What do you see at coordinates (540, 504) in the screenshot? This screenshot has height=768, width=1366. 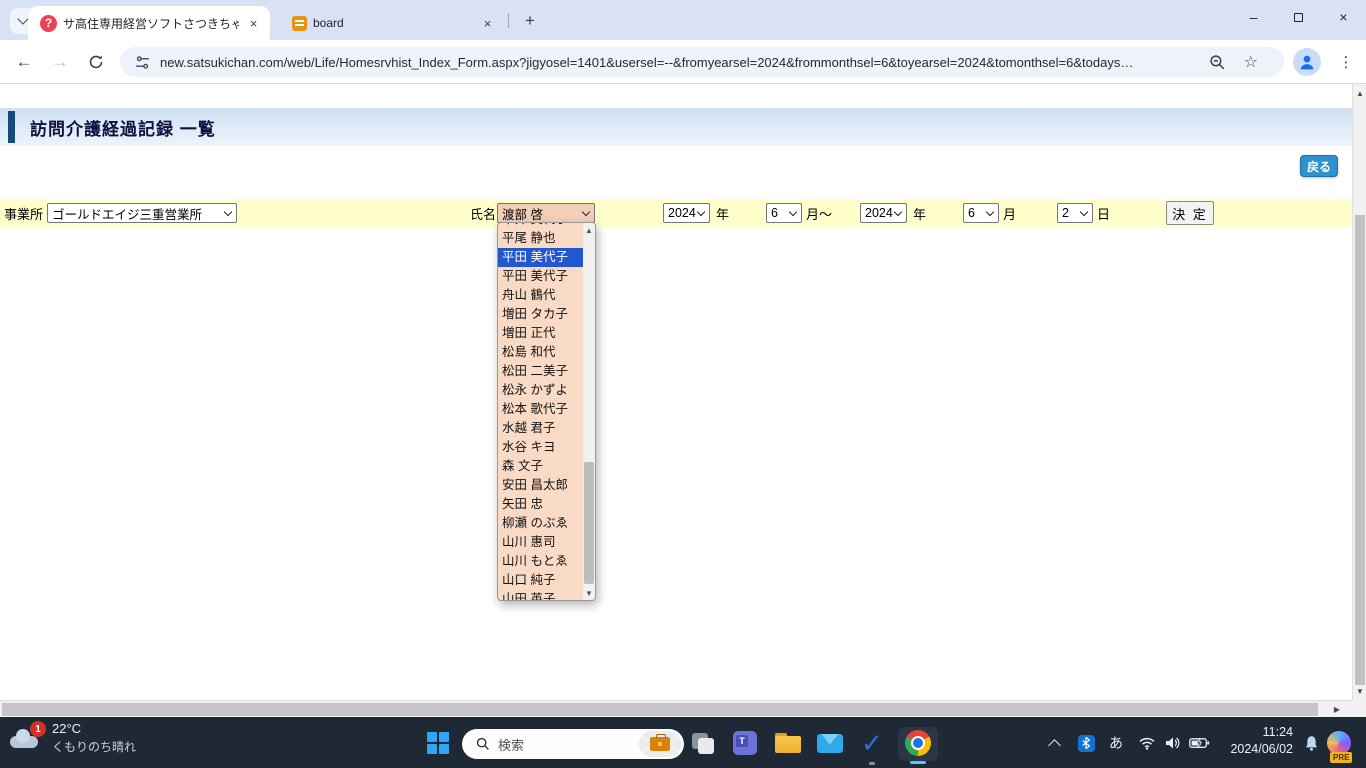 I see `dropdown-option: 矢田 忠` at bounding box center [540, 504].